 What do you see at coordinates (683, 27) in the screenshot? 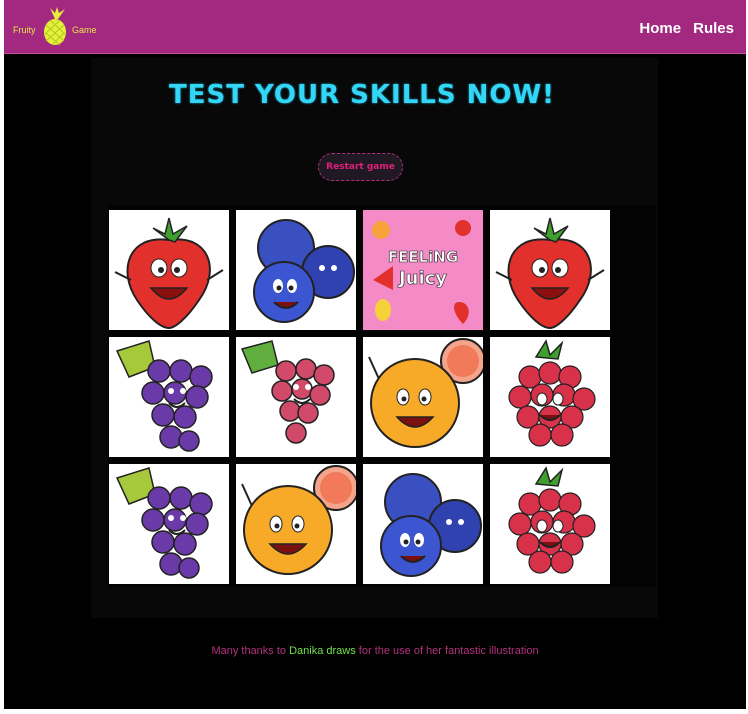
I see `nav-links: Home Rules` at bounding box center [683, 27].